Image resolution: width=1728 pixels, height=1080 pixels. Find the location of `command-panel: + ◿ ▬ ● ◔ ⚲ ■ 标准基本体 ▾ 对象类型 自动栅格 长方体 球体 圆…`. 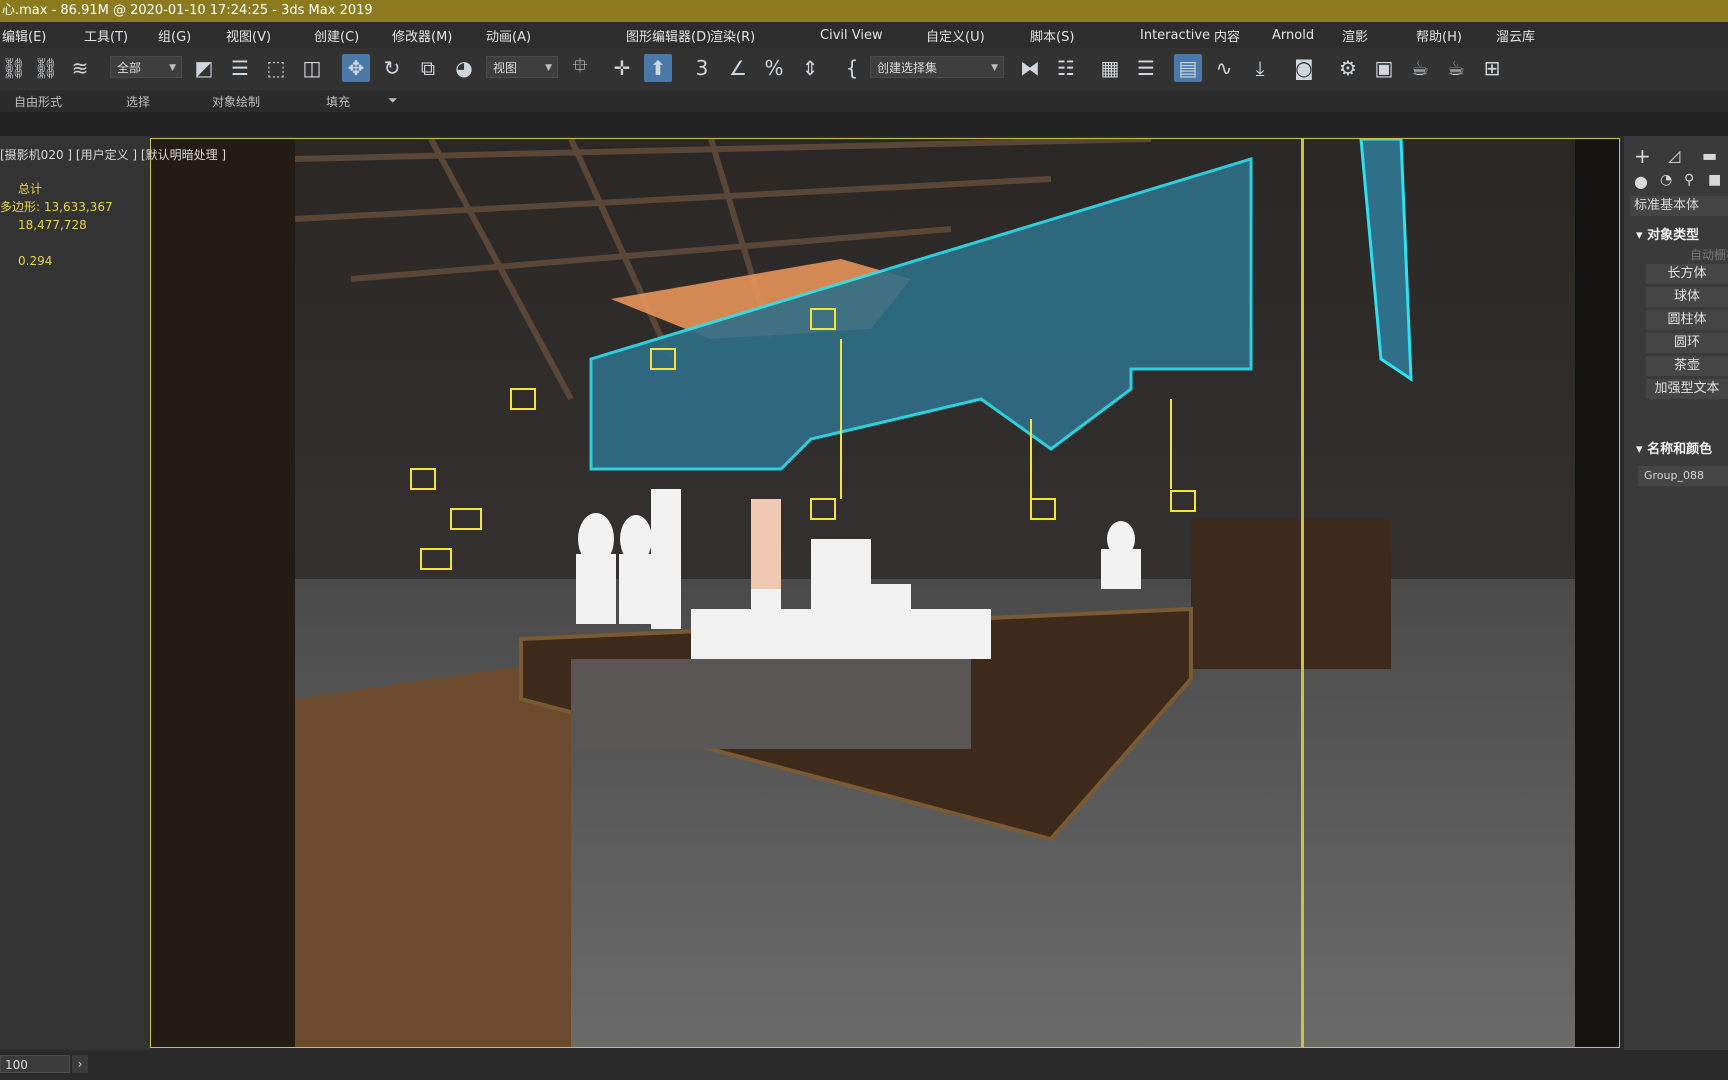

command-panel: + ◿ ▬ ● ◔ ⚲ ■ 标准基本体 ▾ 对象类型 自动栅格 长方体 球体 圆… is located at coordinates (1676, 593).